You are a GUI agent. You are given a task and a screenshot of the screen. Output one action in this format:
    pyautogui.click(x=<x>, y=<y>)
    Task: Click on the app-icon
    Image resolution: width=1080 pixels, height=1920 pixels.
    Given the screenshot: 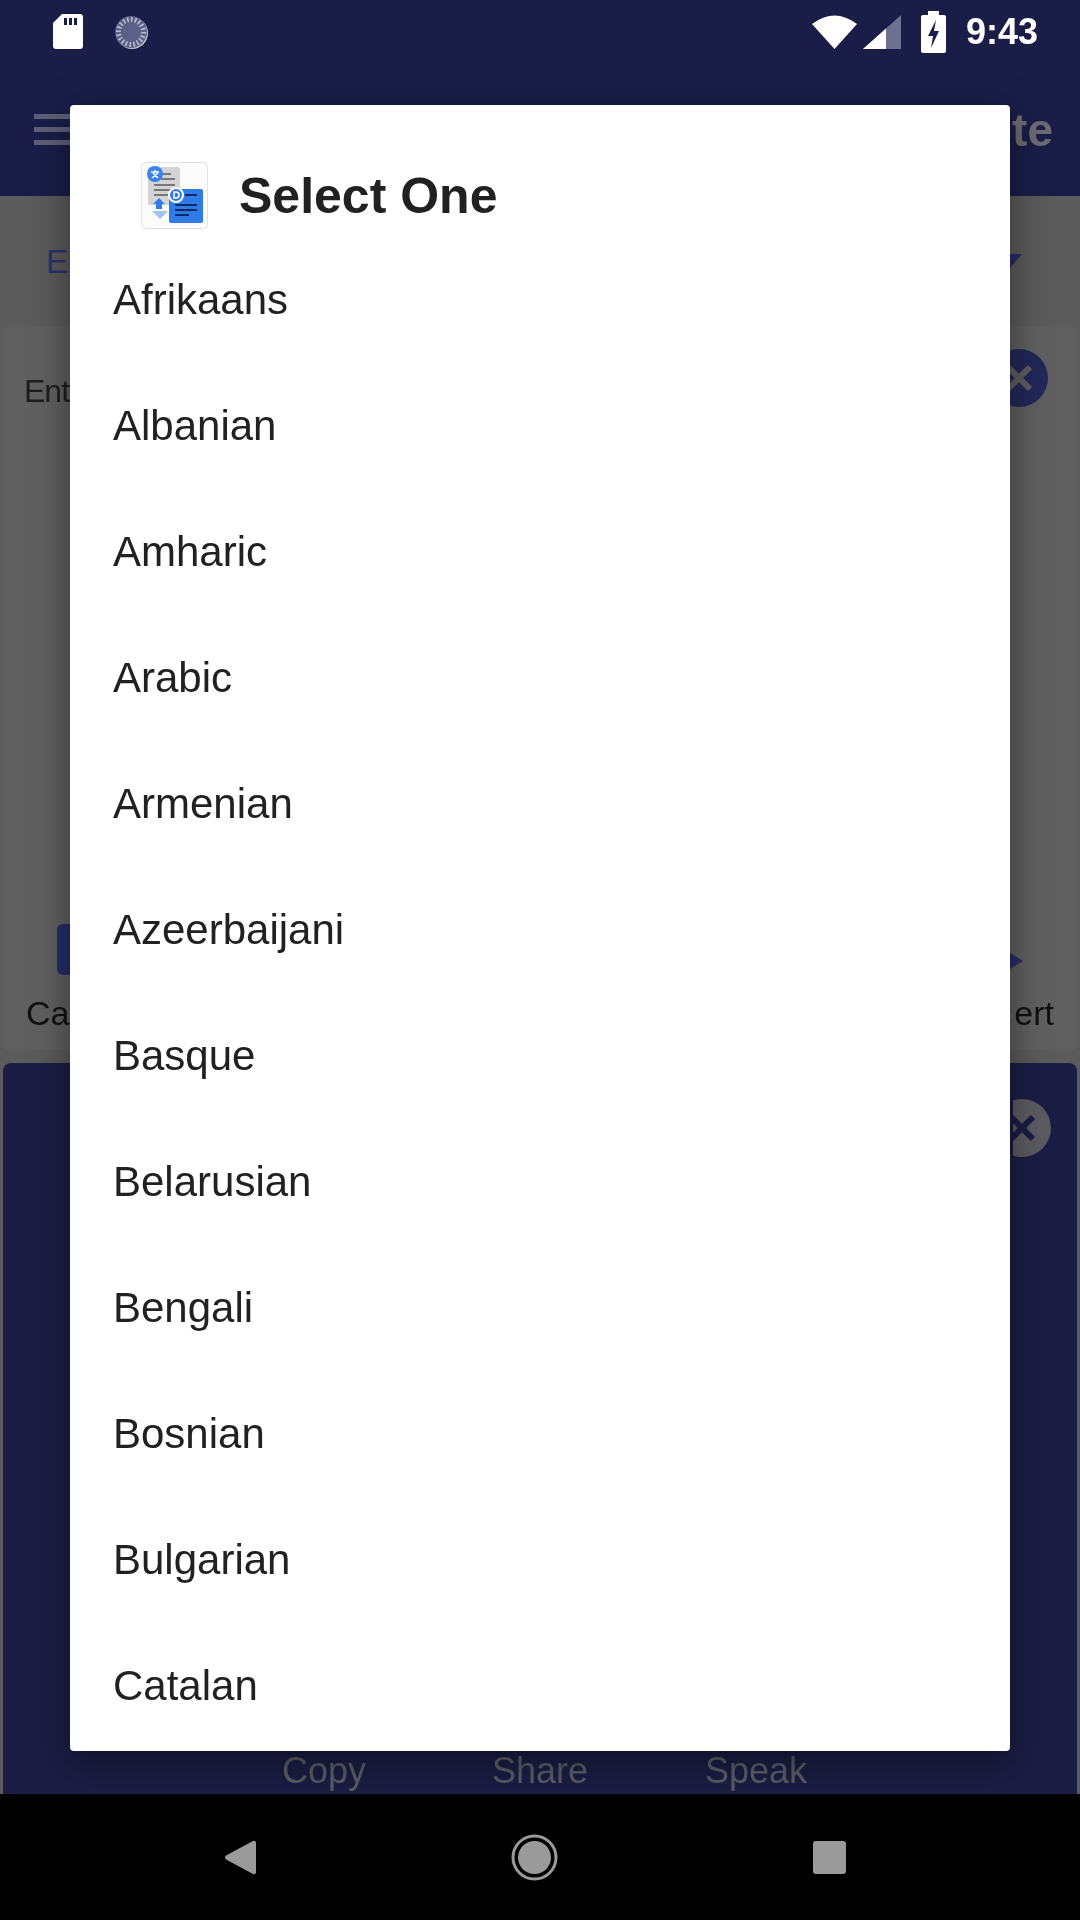 What is the action you would take?
    pyautogui.click(x=174, y=195)
    